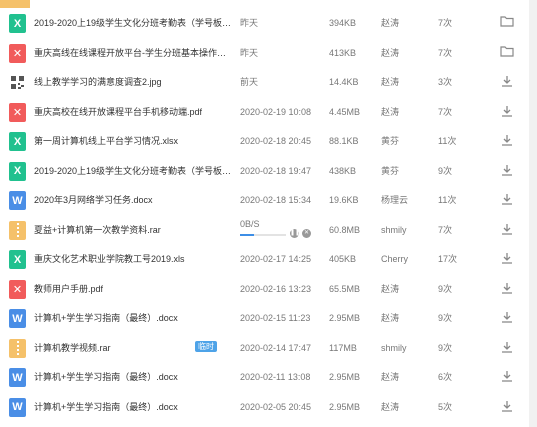 This screenshot has height=427, width=537. I want to click on file-size: 88.1KB, so click(344, 141).